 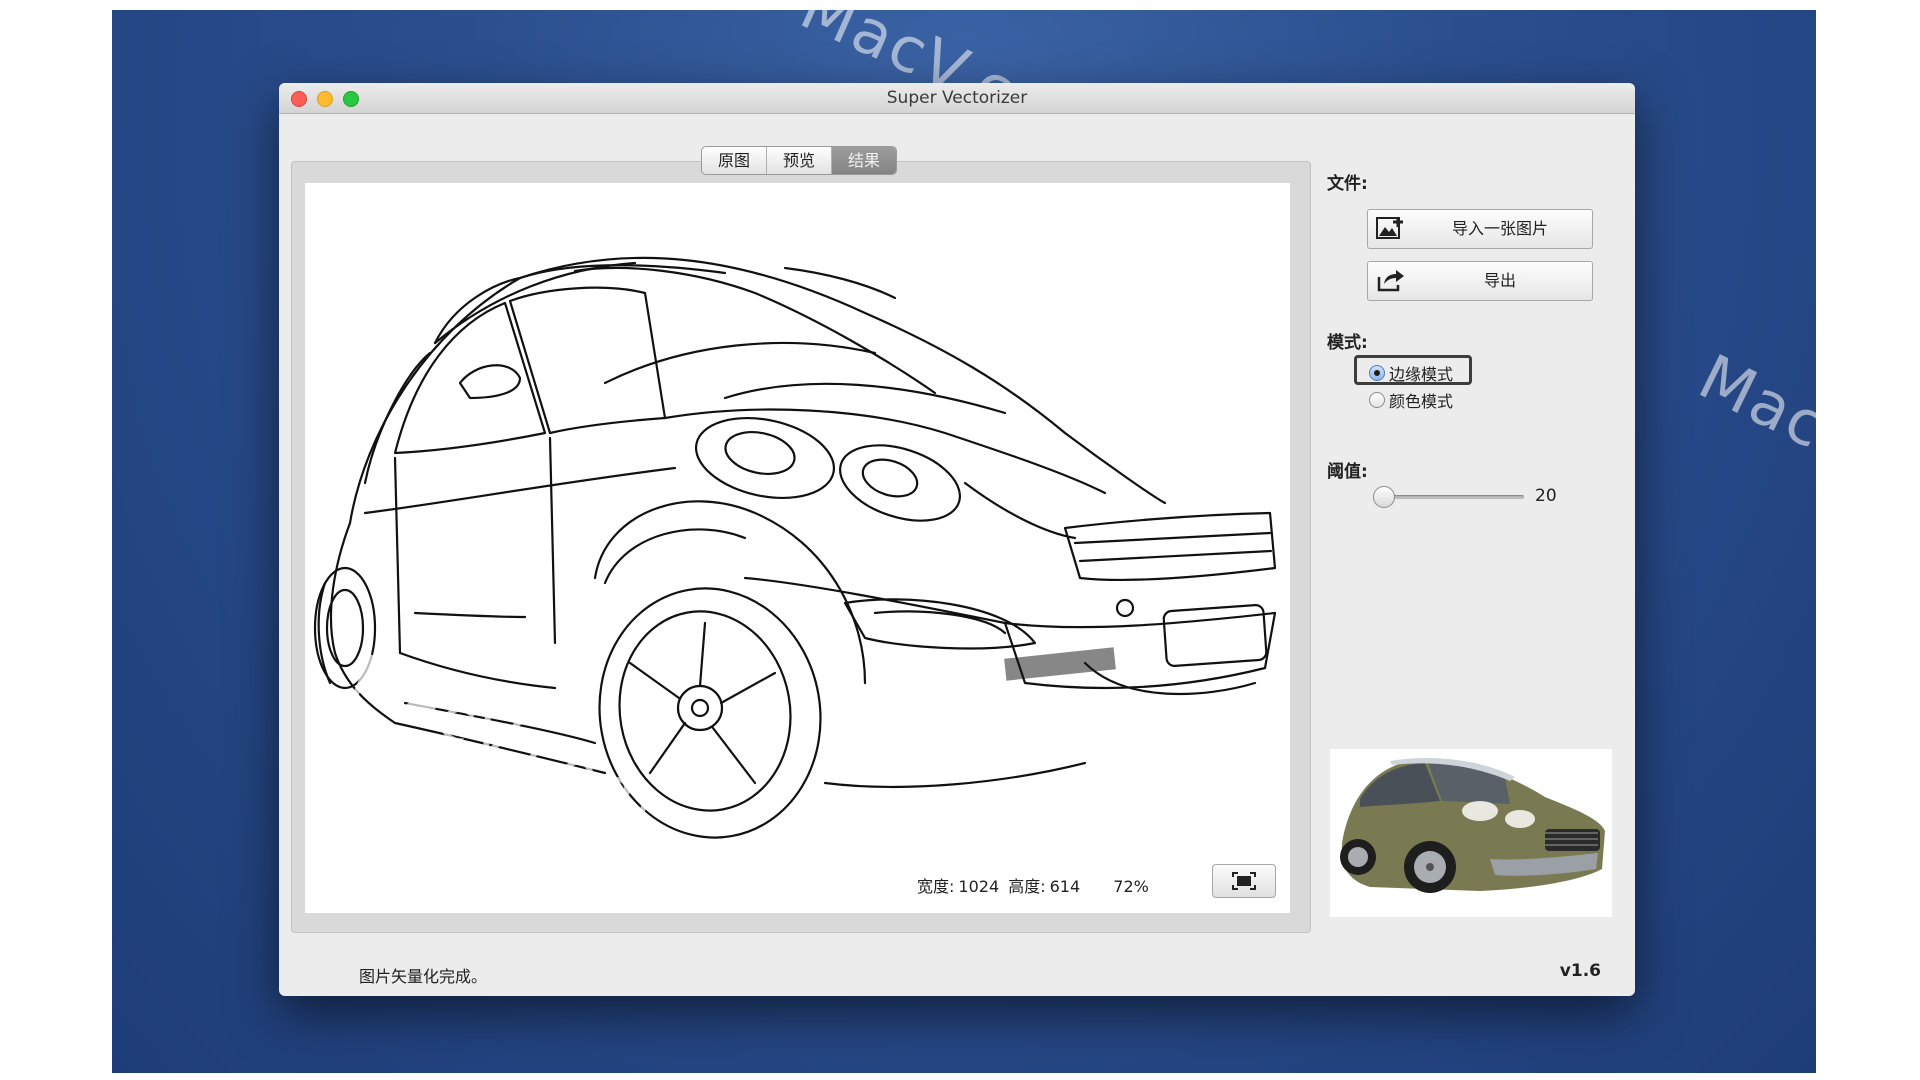 I want to click on import-image-icon, so click(x=1389, y=228).